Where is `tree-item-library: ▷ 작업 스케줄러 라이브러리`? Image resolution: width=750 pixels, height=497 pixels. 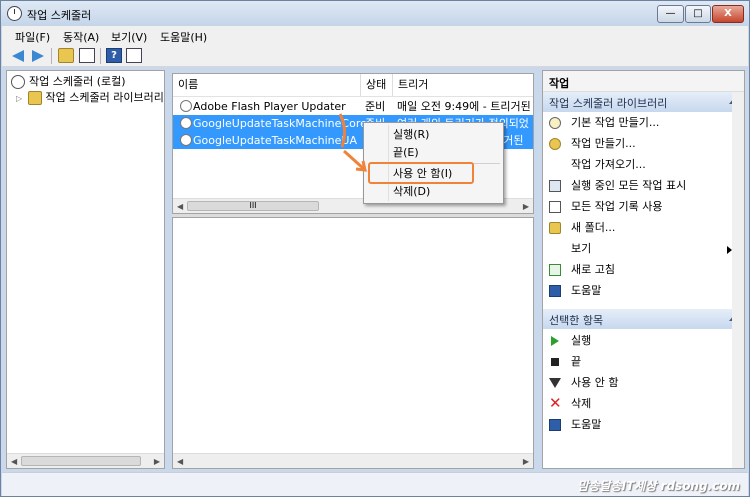 tree-item-library: ▷ 작업 스케줄러 라이브러리 is located at coordinates (90, 97).